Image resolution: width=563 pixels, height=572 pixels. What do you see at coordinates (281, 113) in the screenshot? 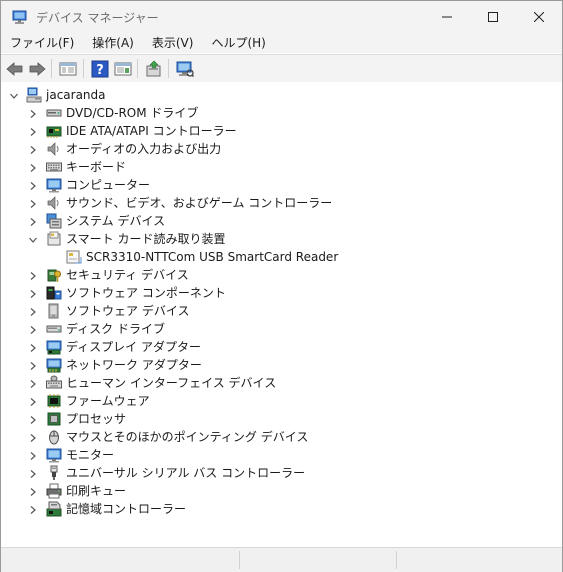
I see `tree-item: DVD/CD-ROM ドライブ` at bounding box center [281, 113].